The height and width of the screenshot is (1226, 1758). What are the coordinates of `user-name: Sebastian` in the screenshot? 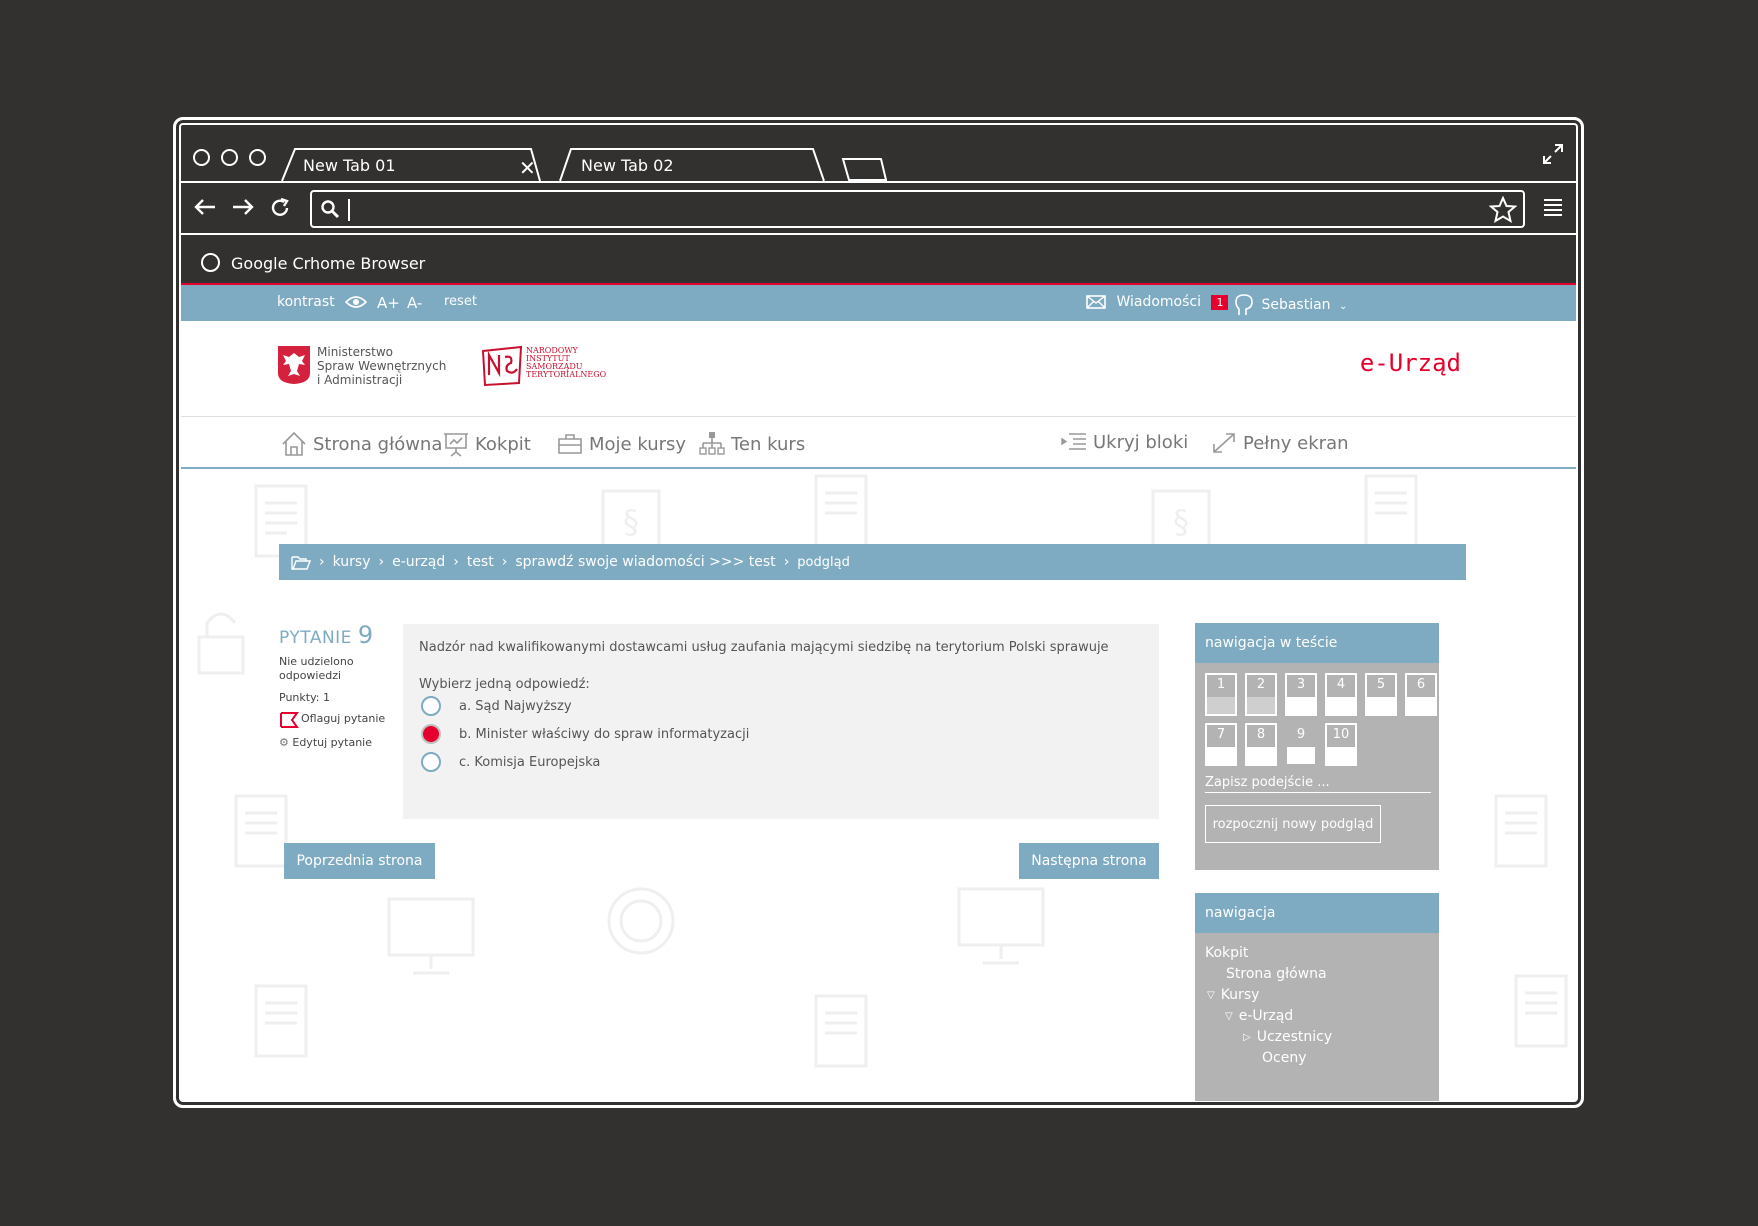 It's located at (1296, 305).